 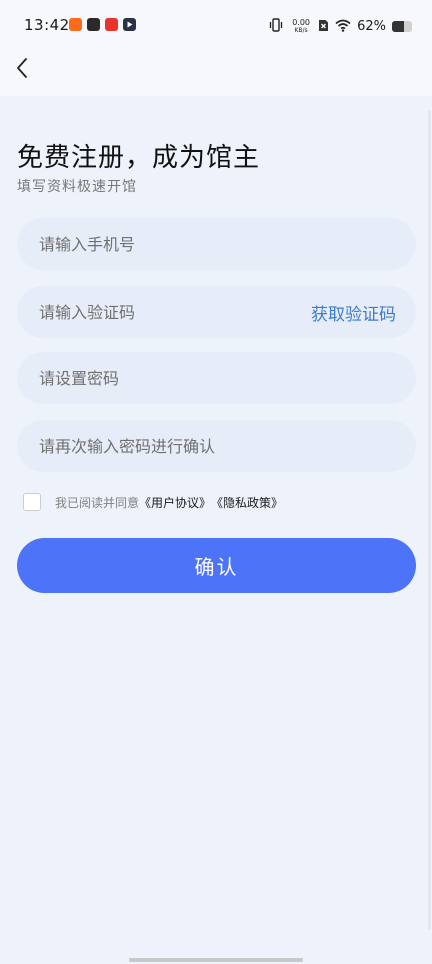 What do you see at coordinates (77, 187) in the screenshot?
I see `page-subtitle: 填写资料极速开馆` at bounding box center [77, 187].